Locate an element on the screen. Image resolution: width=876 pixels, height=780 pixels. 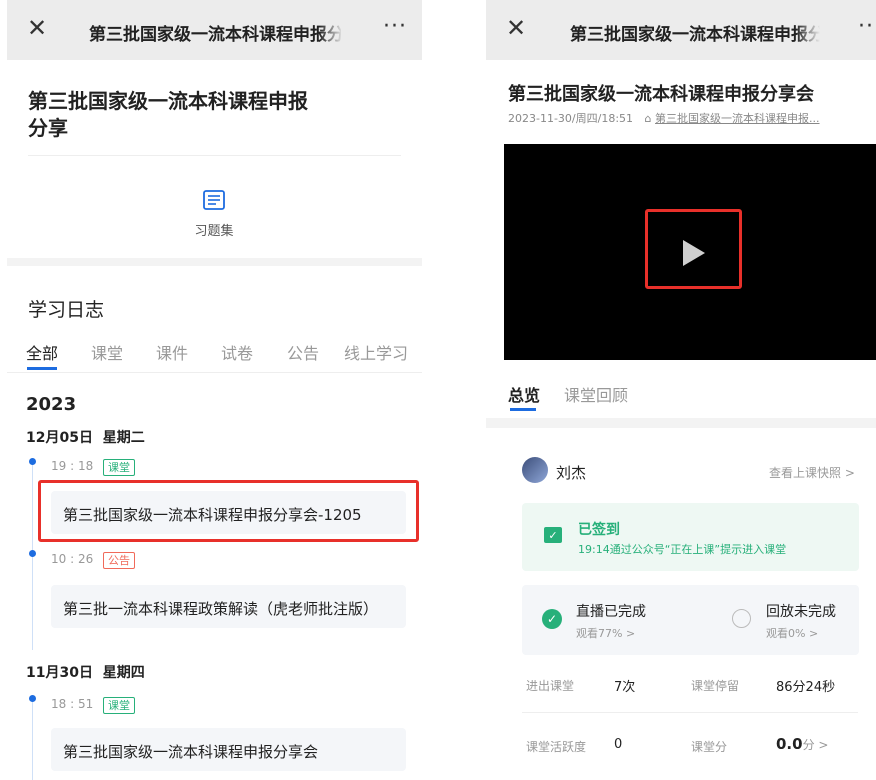
empty-circle-icon is located at coordinates (741, 618).